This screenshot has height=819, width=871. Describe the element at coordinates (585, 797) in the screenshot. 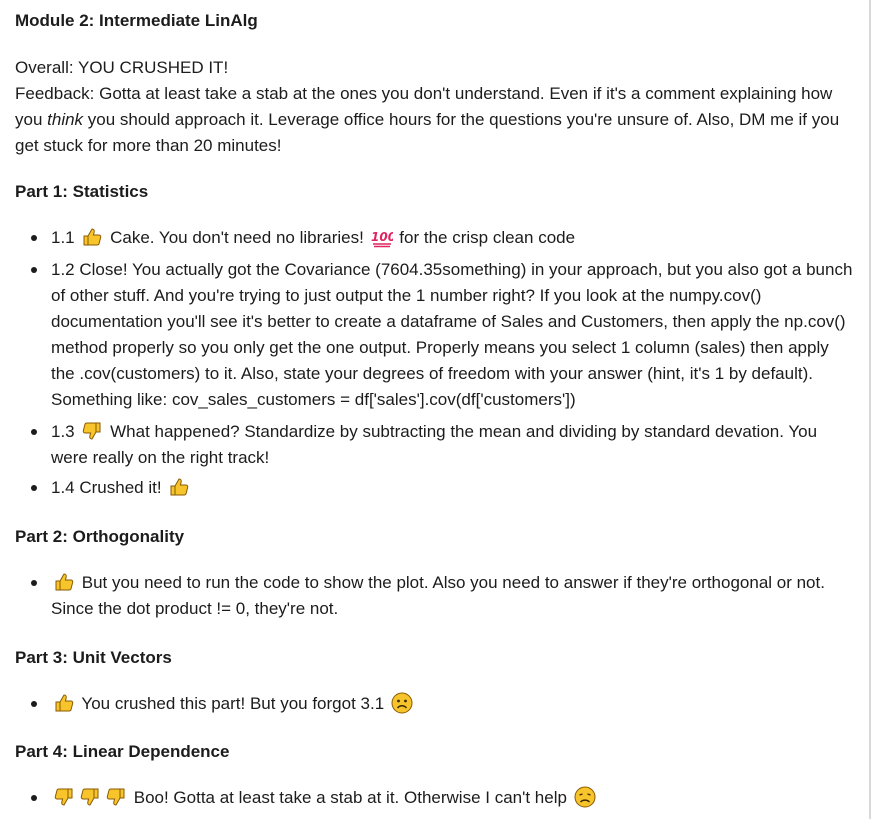

I see `disappointed-face-icon` at that location.